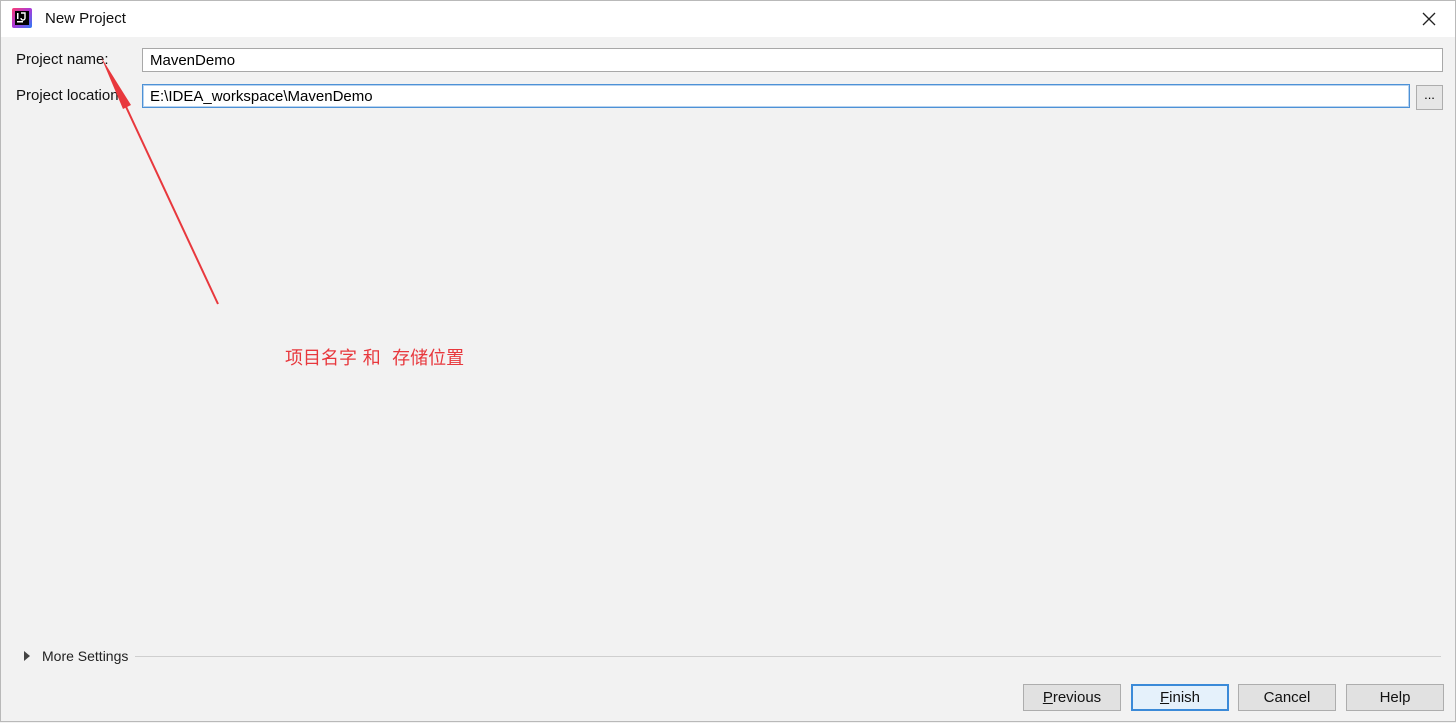 This screenshot has height=723, width=1456. I want to click on expand-arrow-icon, so click(27, 656).